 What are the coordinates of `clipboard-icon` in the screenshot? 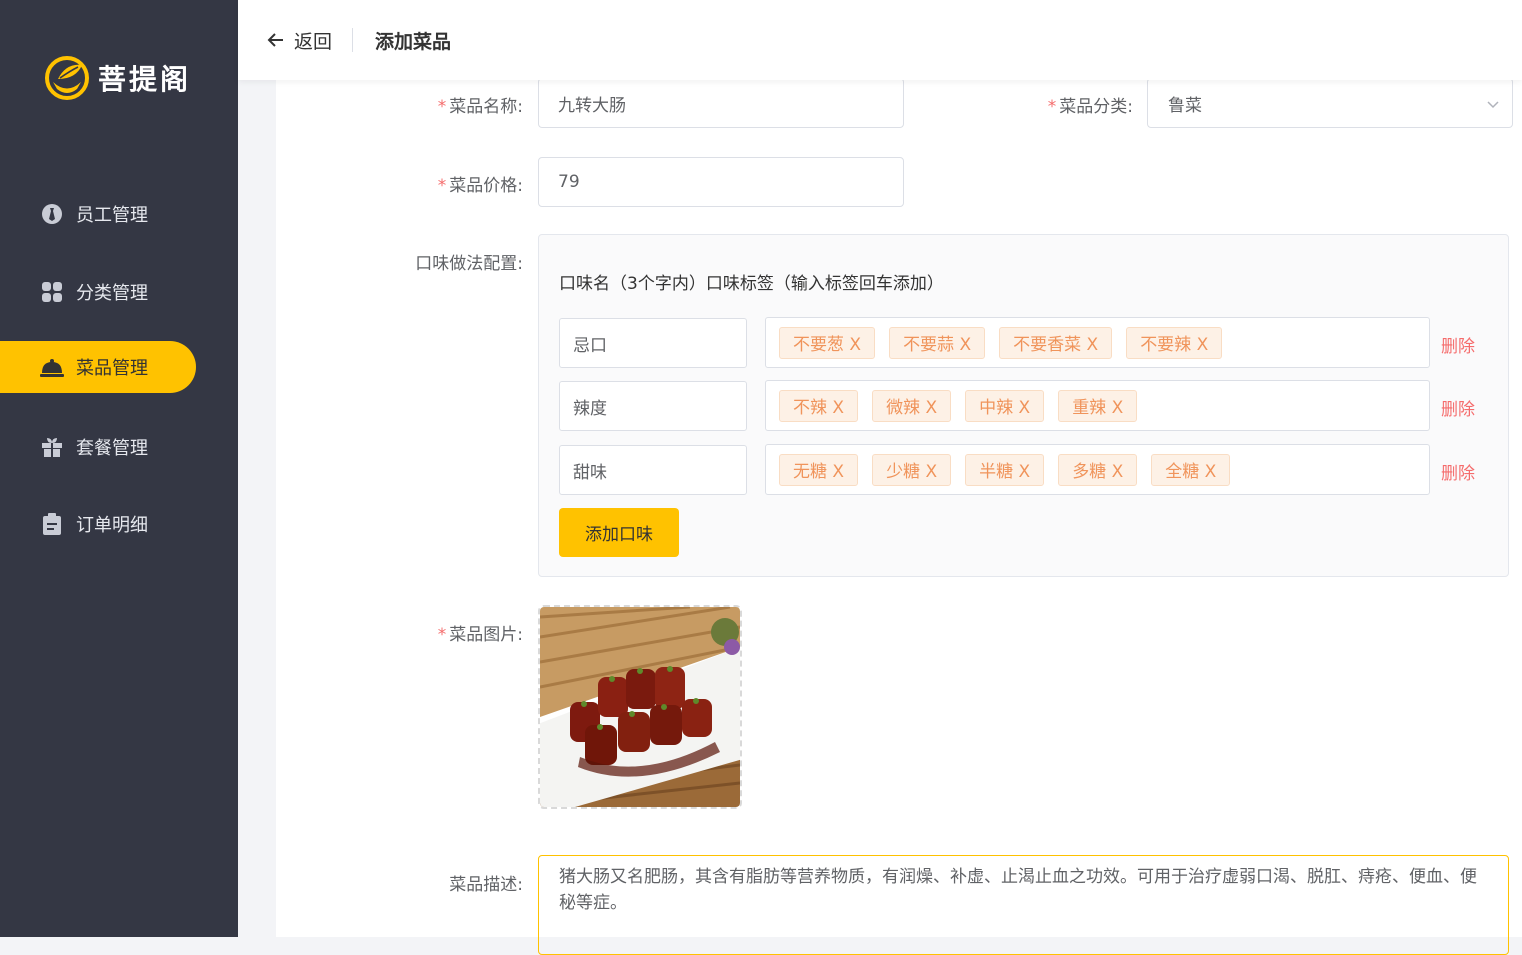 It's located at (52, 524).